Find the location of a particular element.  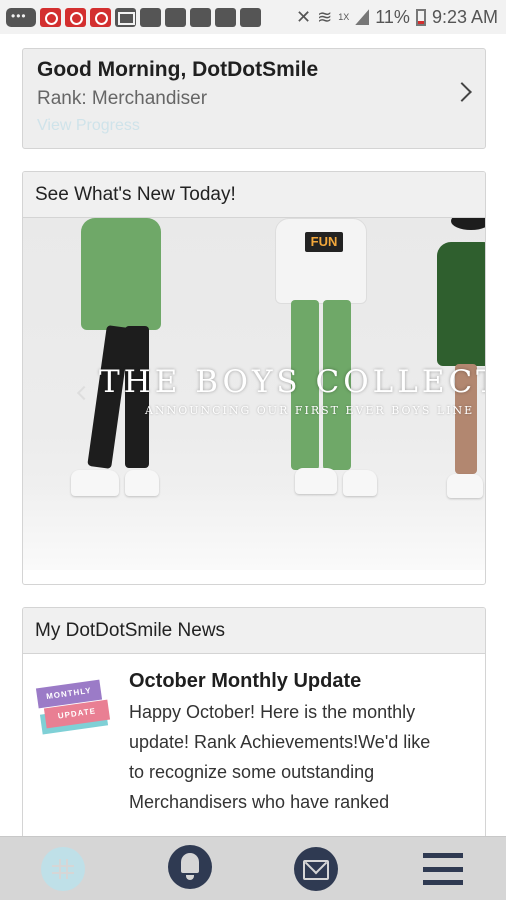

mail-notification-icon is located at coordinates (125, 17).